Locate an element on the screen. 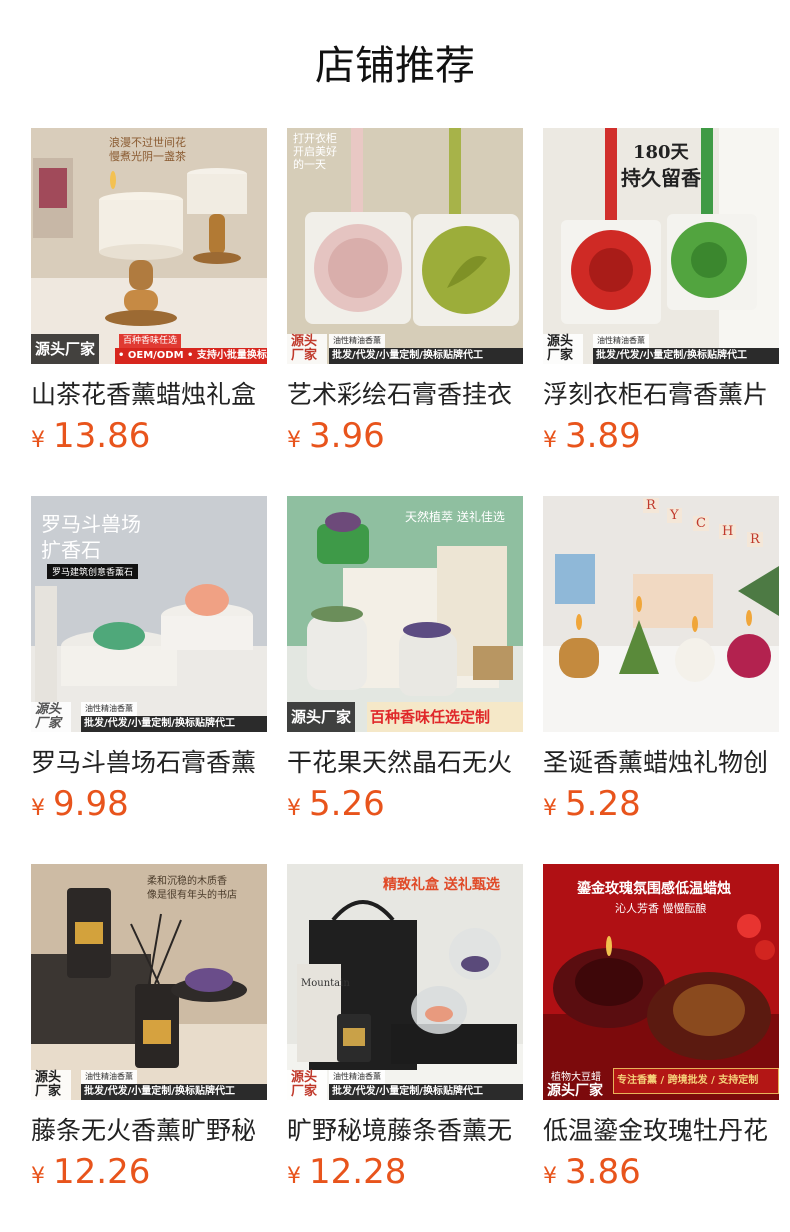 The image size is (790, 1232). tag-bottom: 百种香味任选定制 is located at coordinates (445, 717).